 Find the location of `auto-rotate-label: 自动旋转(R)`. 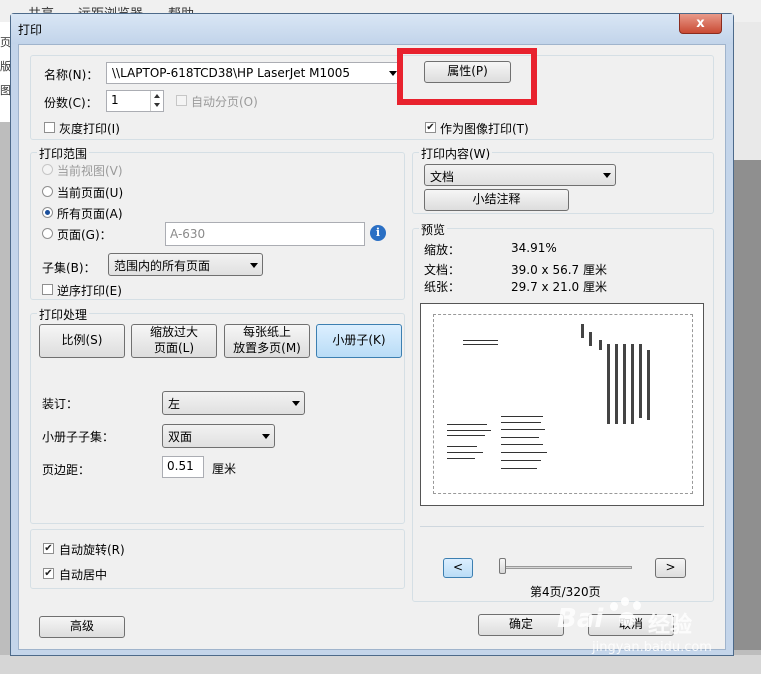

auto-rotate-label: 自动旋转(R) is located at coordinates (92, 550).